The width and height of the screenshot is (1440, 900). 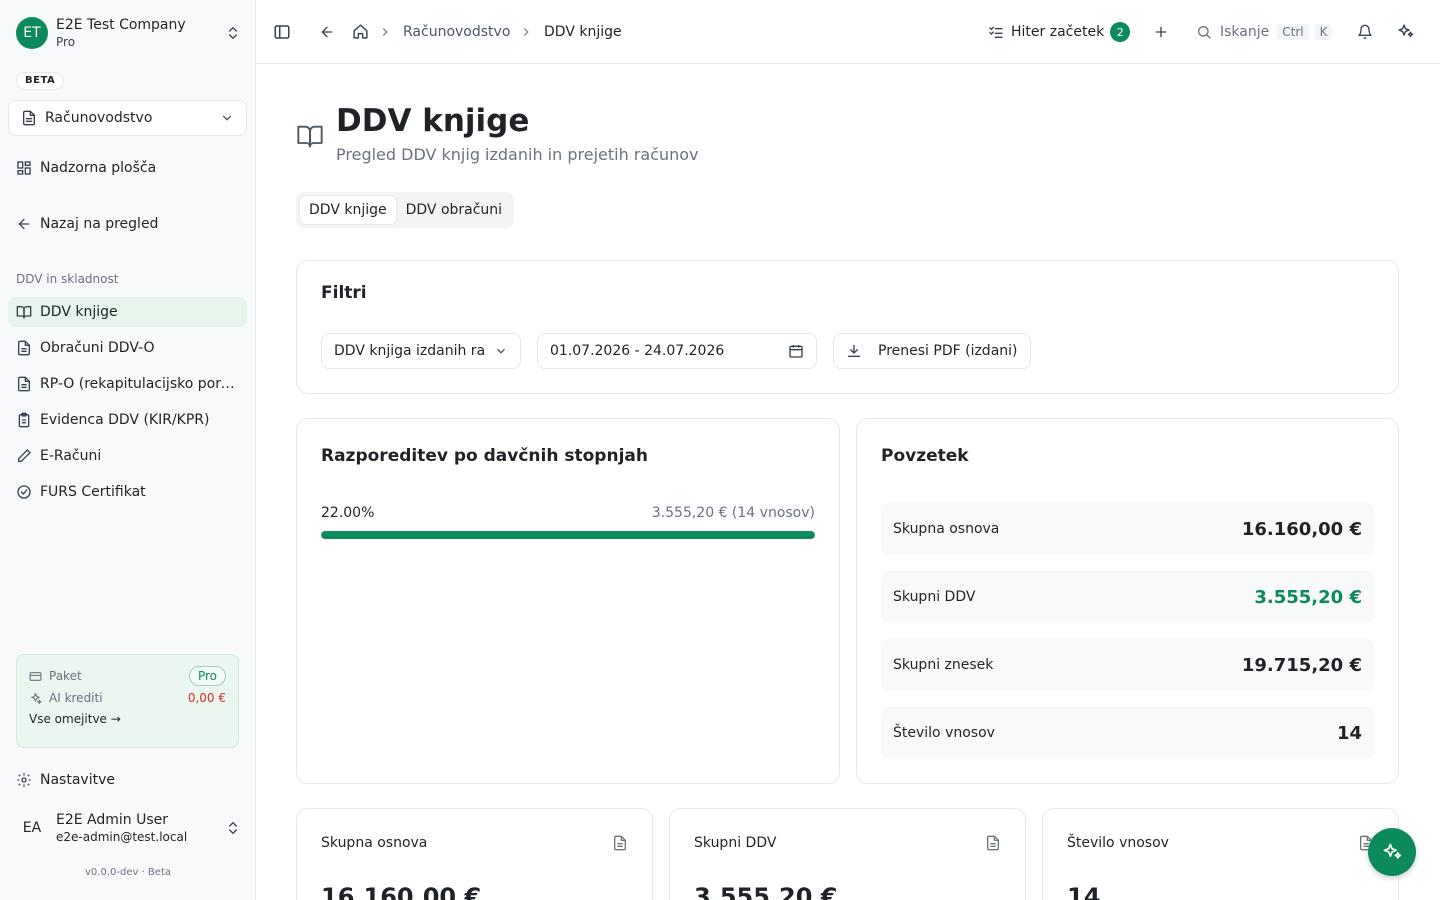 I want to click on distribution-row: 22.00% 3.555,20 € (14 vnosov), so click(x=568, y=513).